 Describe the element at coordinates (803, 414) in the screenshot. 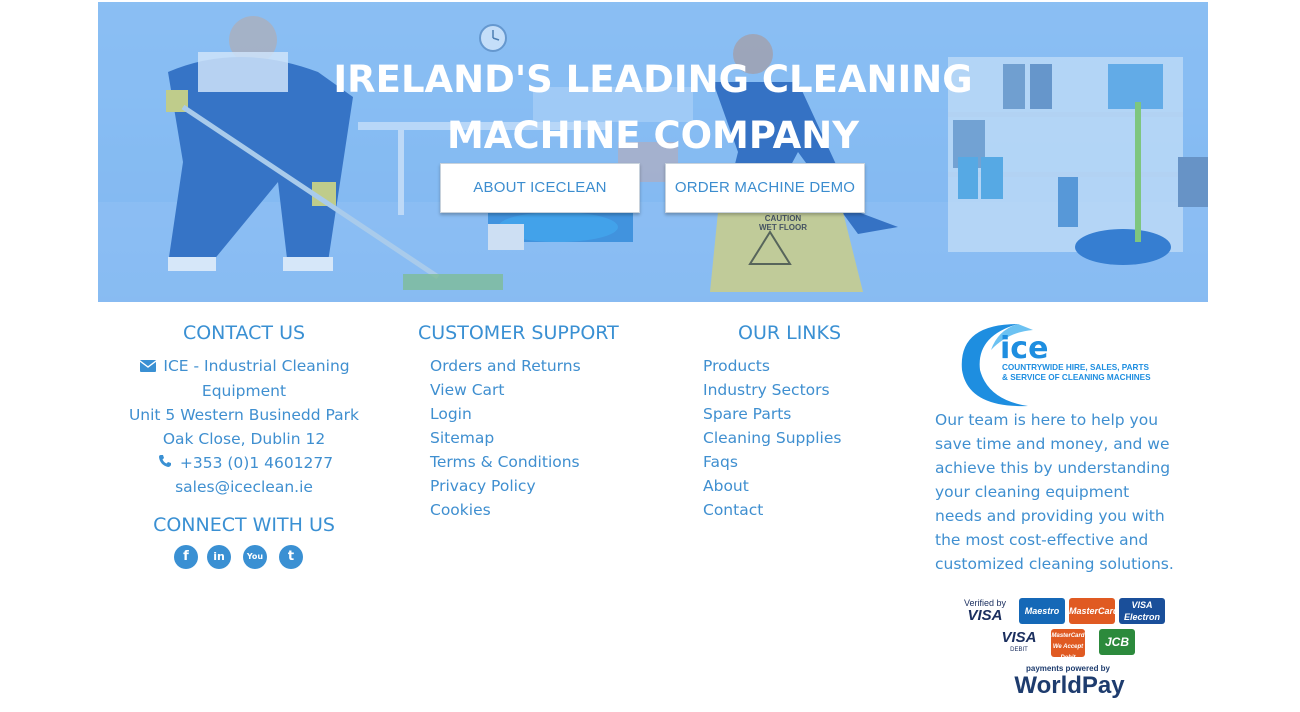

I see `link-spare-parts: Spare Parts` at that location.